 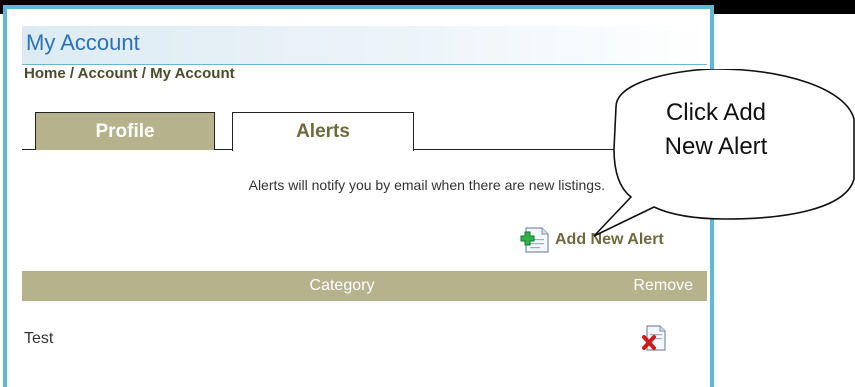 I want to click on remove-document-icon, so click(x=654, y=338).